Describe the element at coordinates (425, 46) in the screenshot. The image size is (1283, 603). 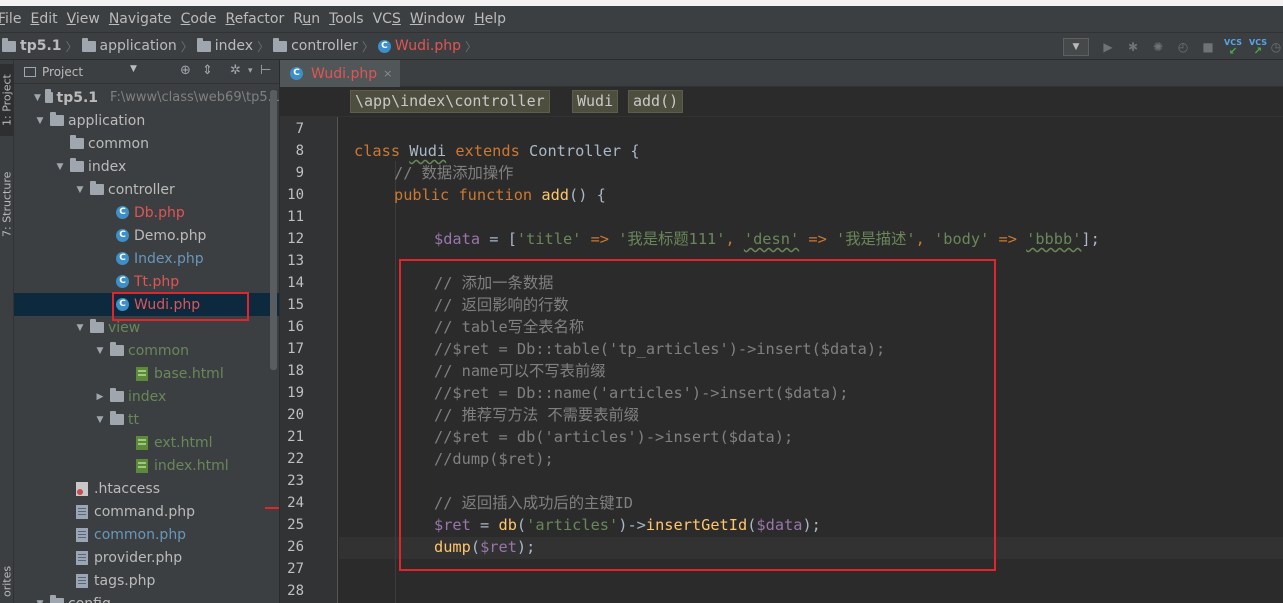
I see `nav-crumb-file: C Wudi.php 〉` at that location.